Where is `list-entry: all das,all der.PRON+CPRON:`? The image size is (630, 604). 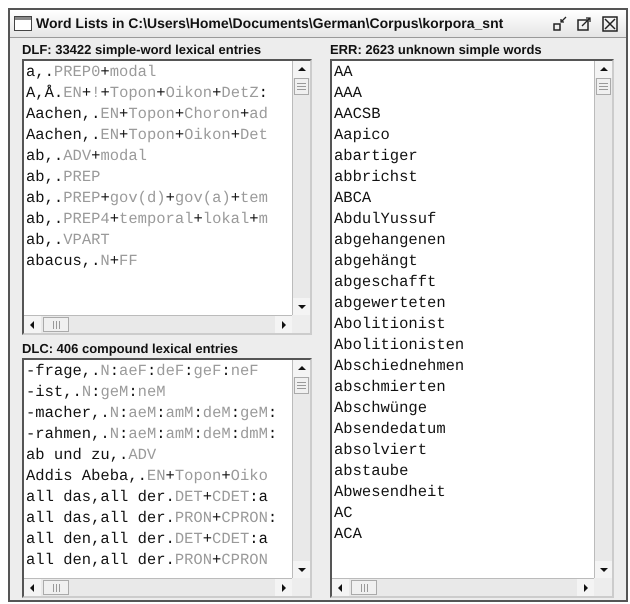 list-entry: all das,all der.PRON+CPRON: is located at coordinates (152, 518).